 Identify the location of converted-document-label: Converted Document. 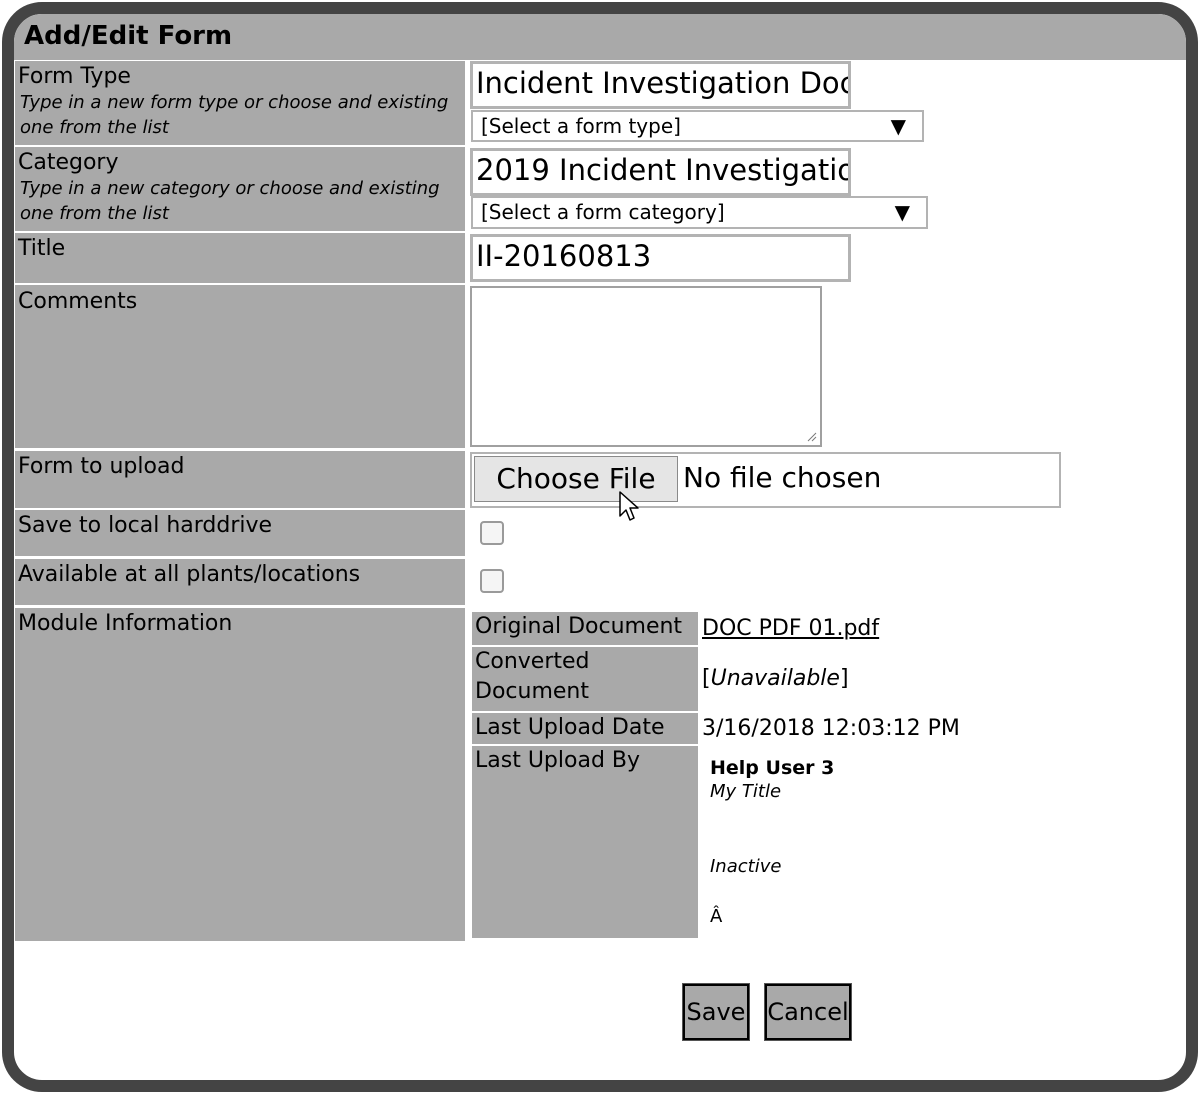
(532, 676).